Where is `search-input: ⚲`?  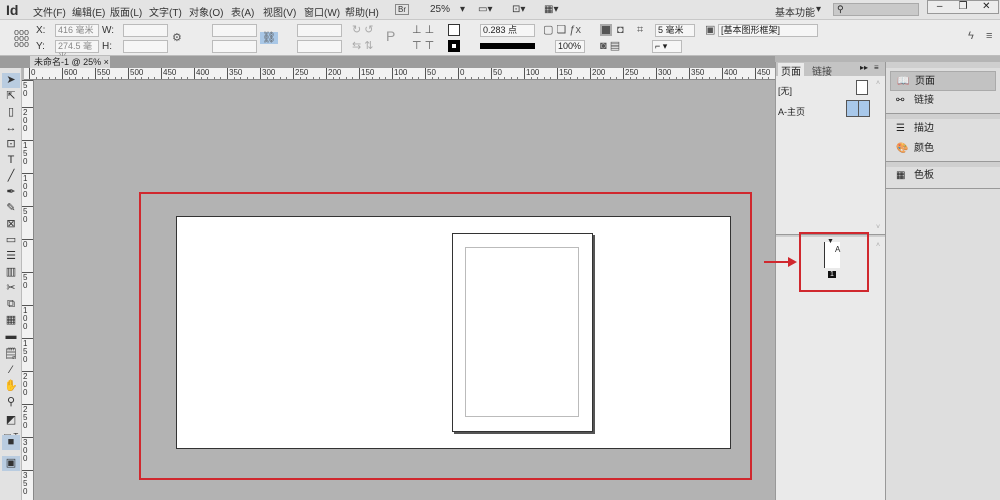
search-input: ⚲ is located at coordinates (876, 9).